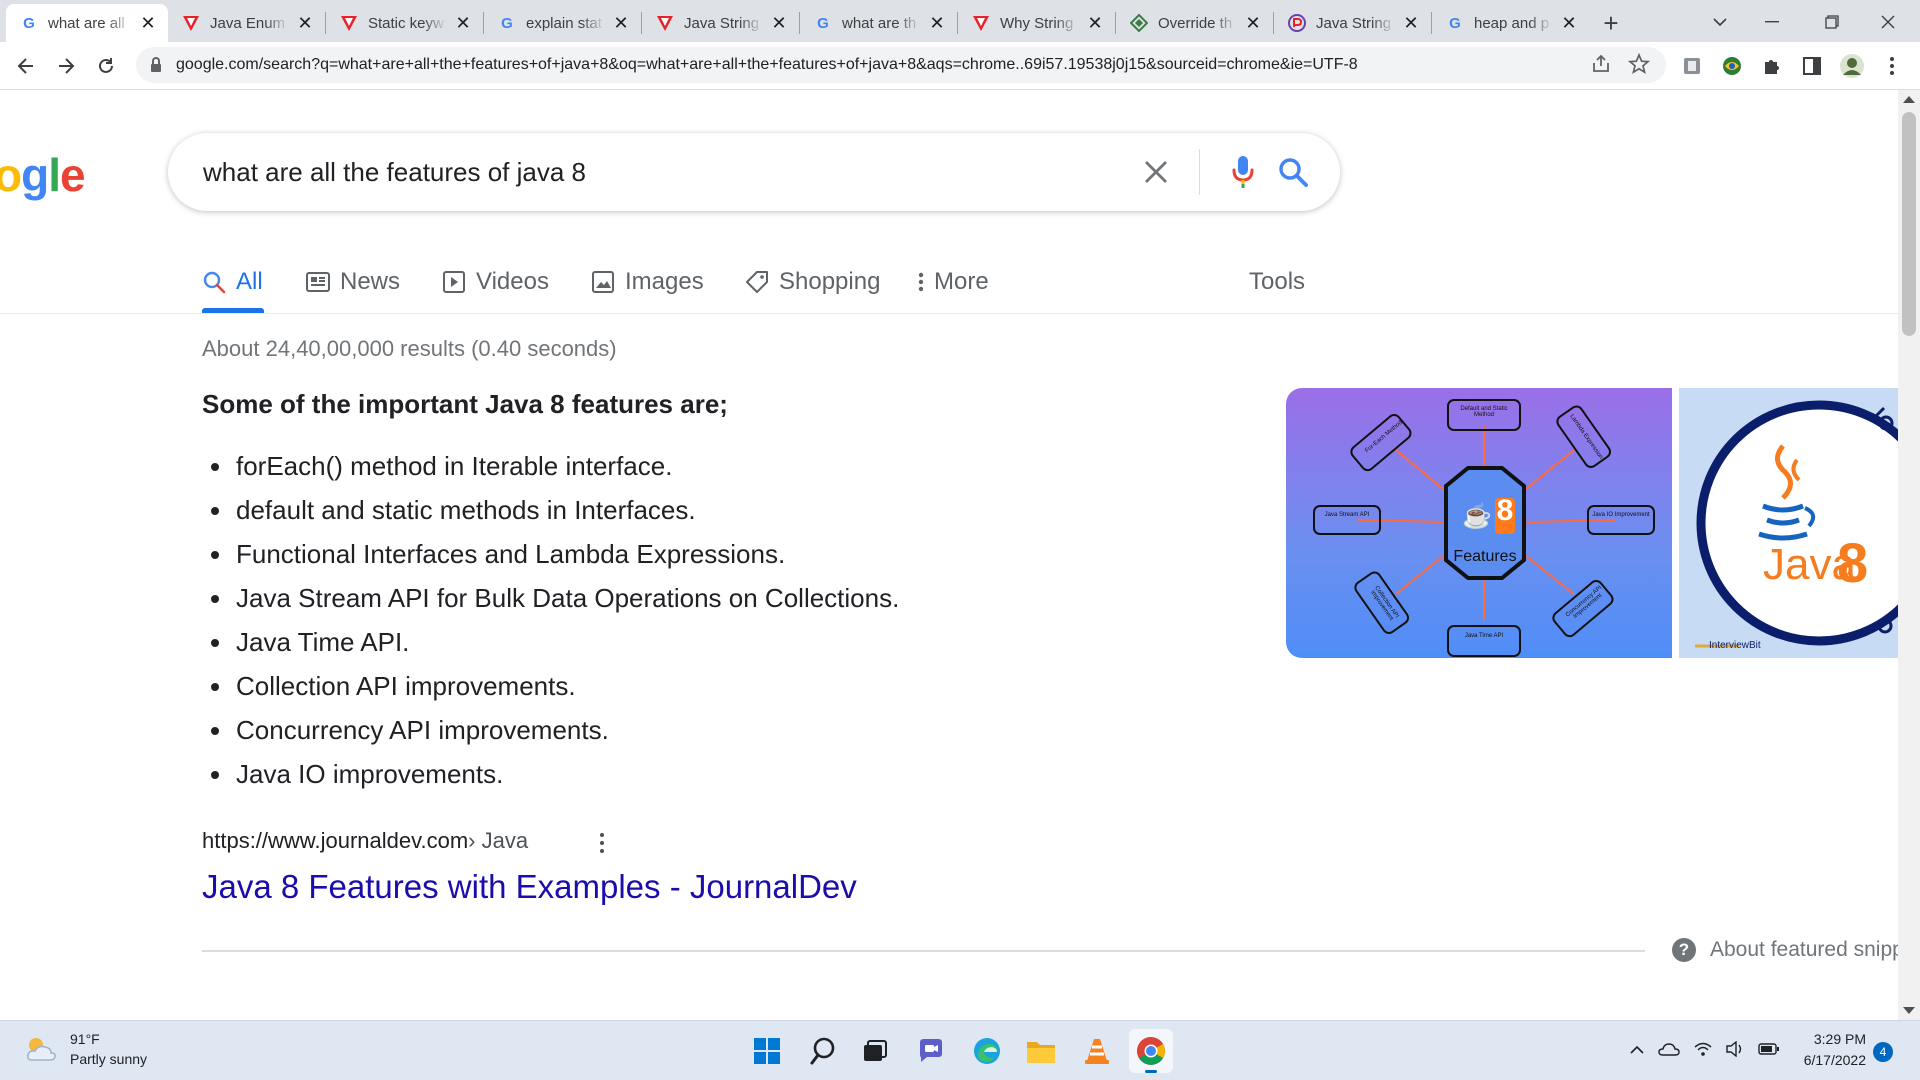  I want to click on scrollbar-thumb, so click(1909, 224).